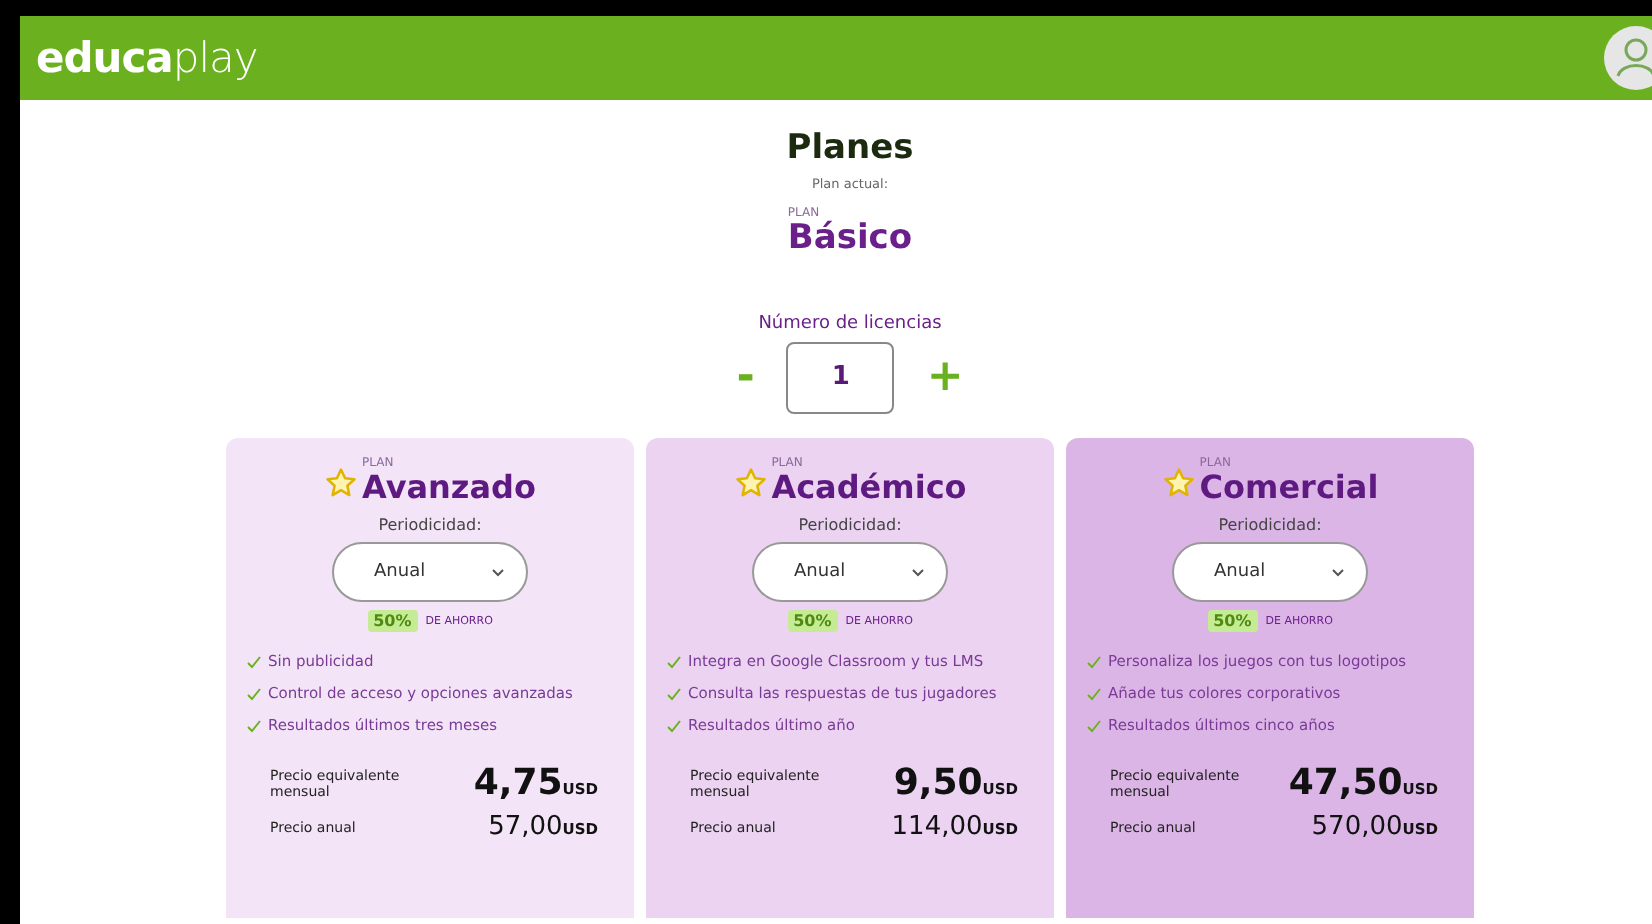 The width and height of the screenshot is (1652, 924). I want to click on plan-name: Académico, so click(869, 487).